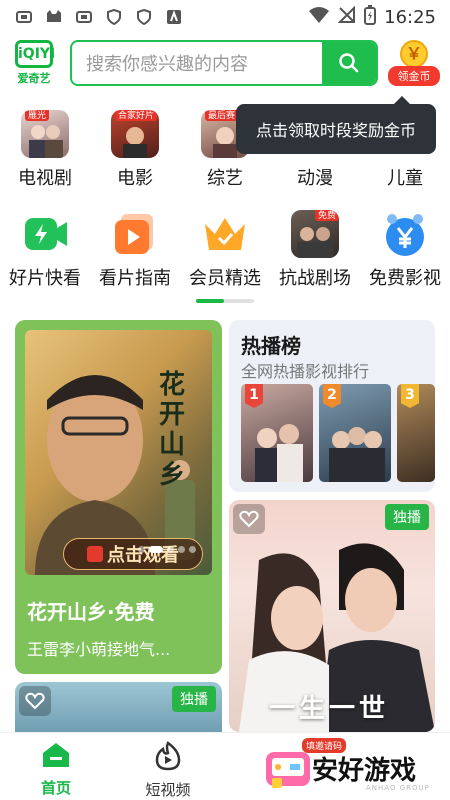  I want to click on page-indicator, so click(225, 301).